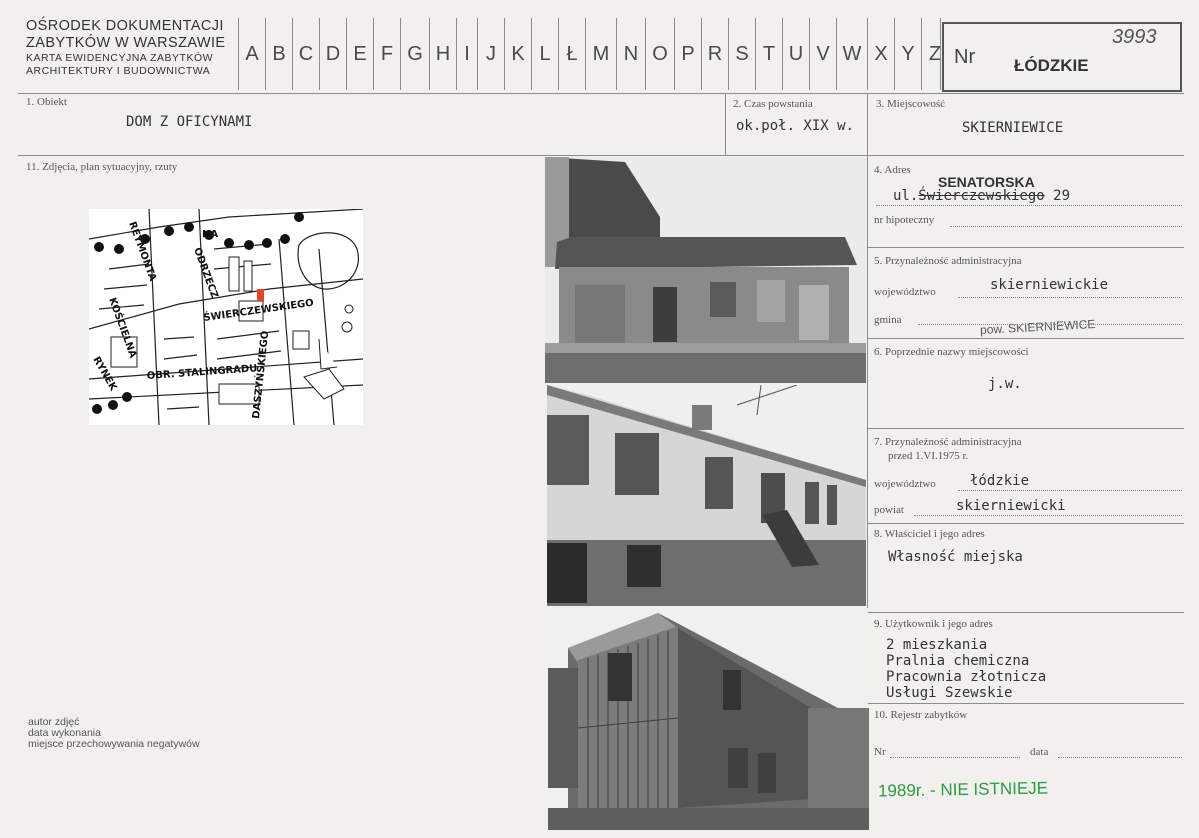  I want to click on powiat-label: powiat, so click(889, 510).